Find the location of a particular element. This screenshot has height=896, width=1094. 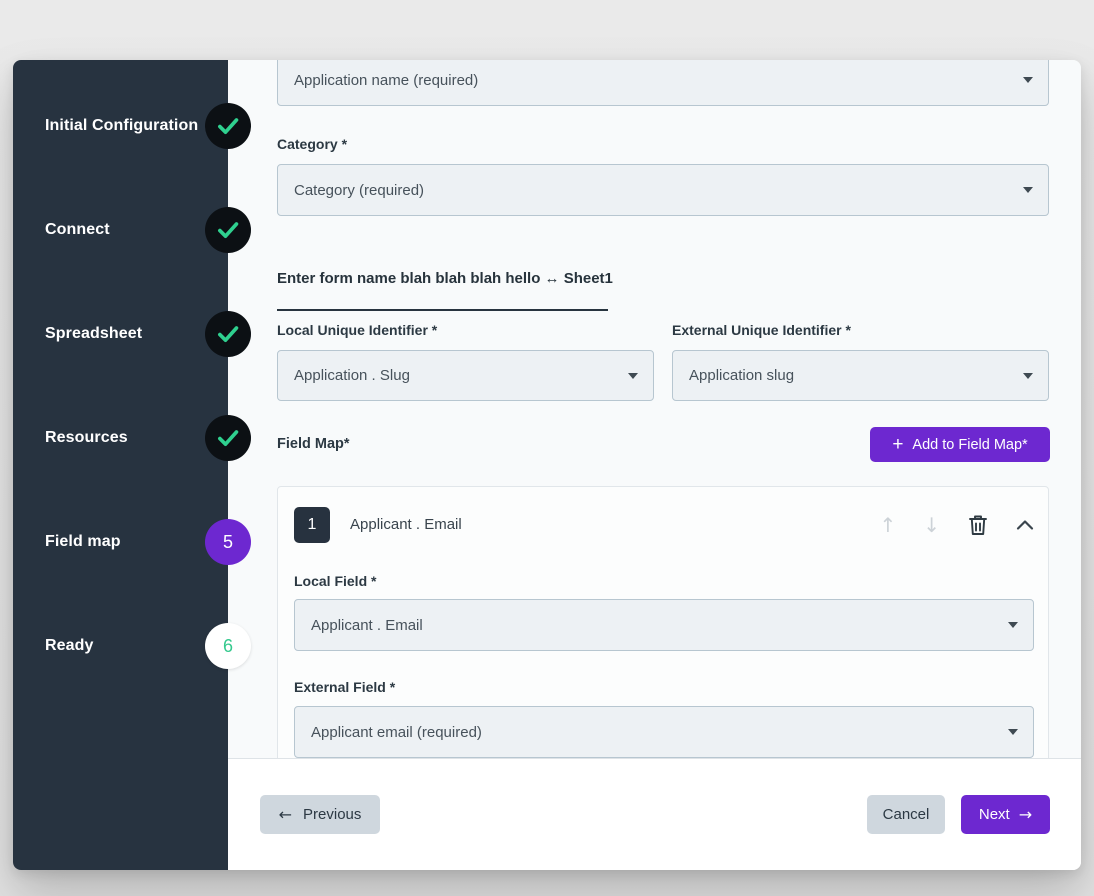

external-unique-identifier-label: External Unique Identifier * is located at coordinates (761, 330).